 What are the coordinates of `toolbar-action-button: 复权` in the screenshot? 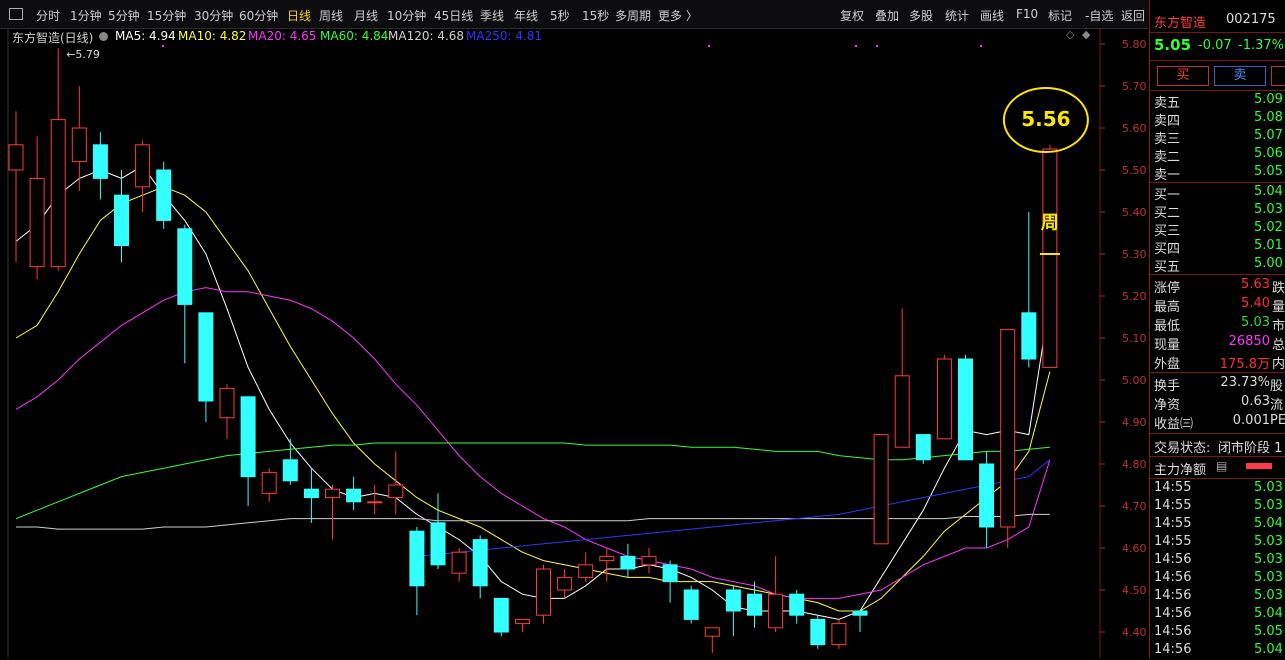 It's located at (852, 15).